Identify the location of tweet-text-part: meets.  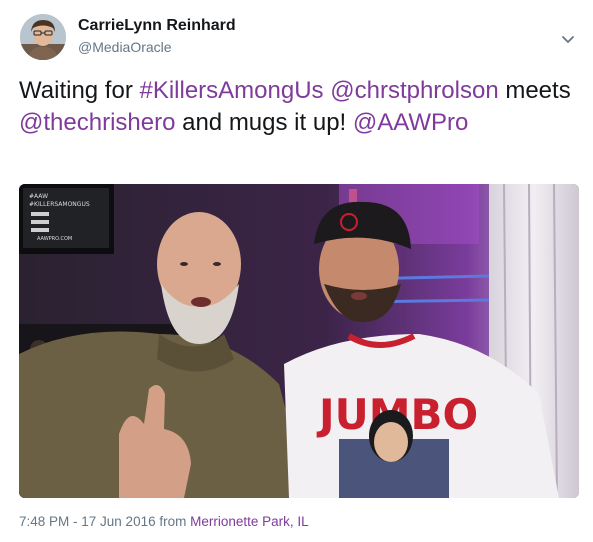
(534, 90).